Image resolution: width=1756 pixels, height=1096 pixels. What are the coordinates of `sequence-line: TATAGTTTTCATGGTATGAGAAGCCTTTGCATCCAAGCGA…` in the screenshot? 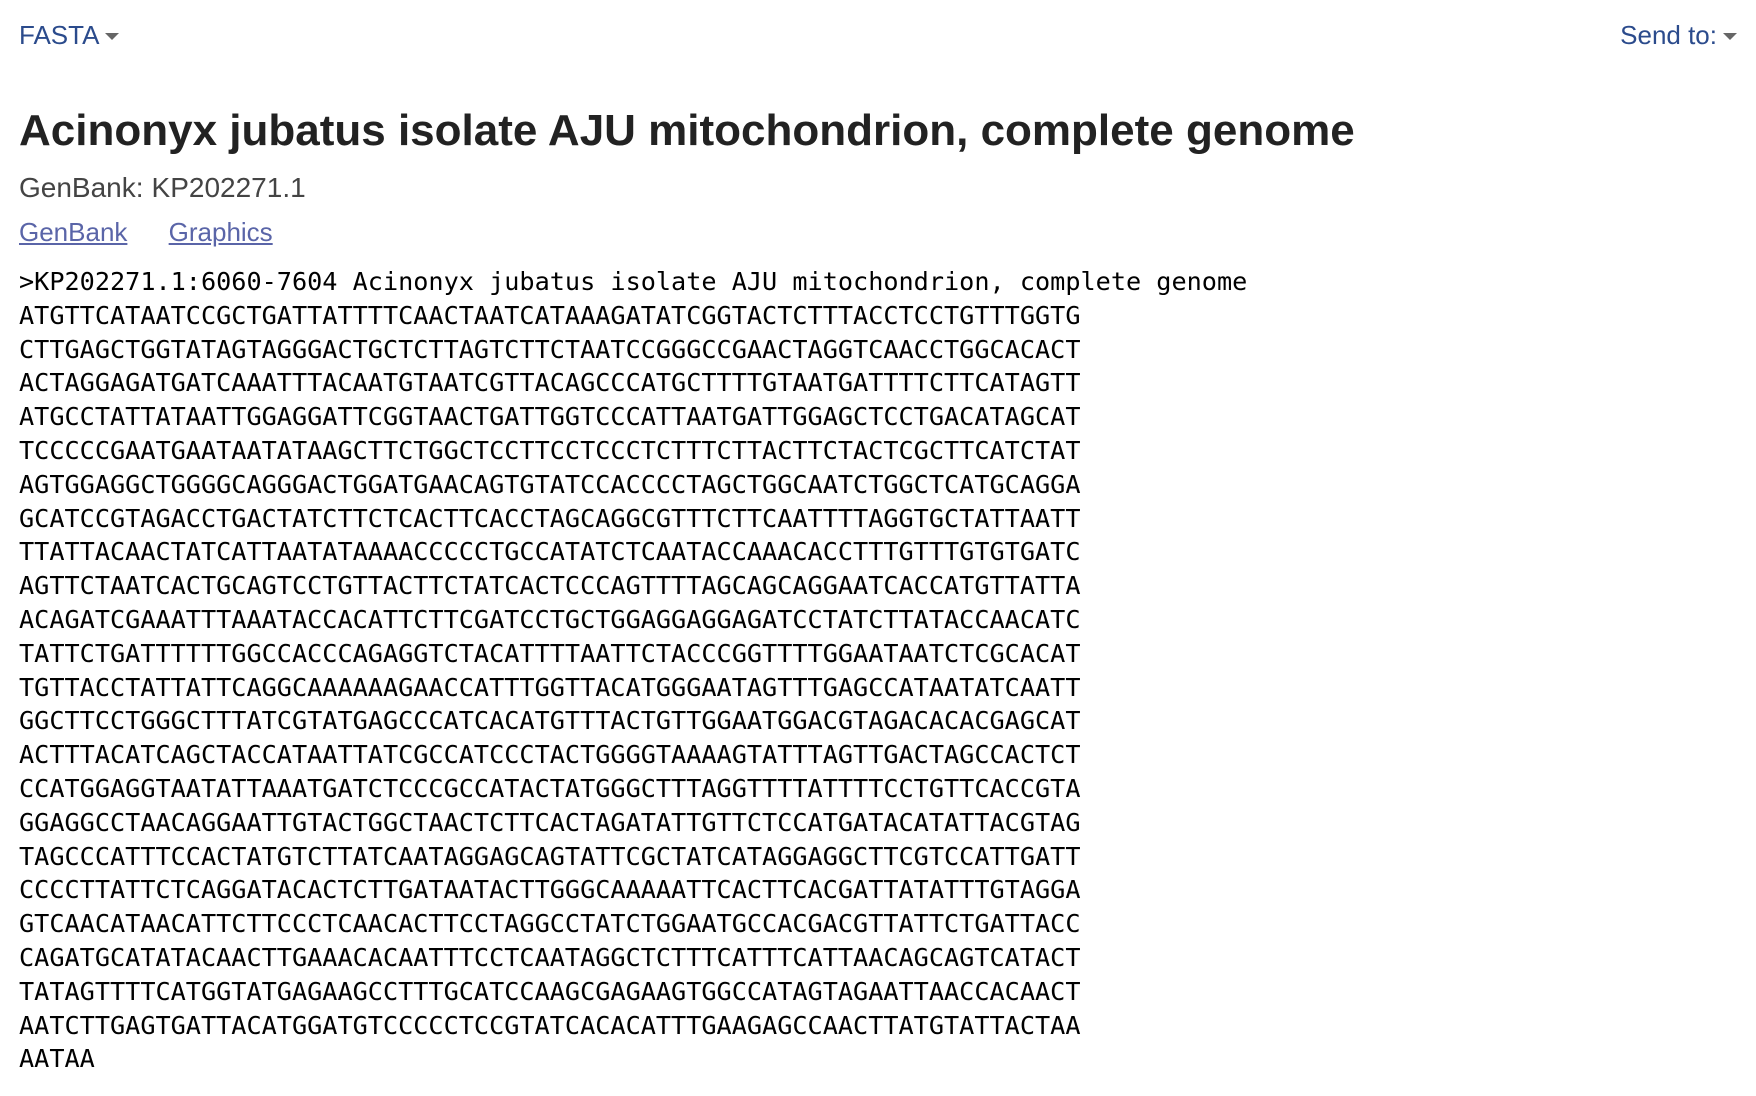 It's located at (550, 991).